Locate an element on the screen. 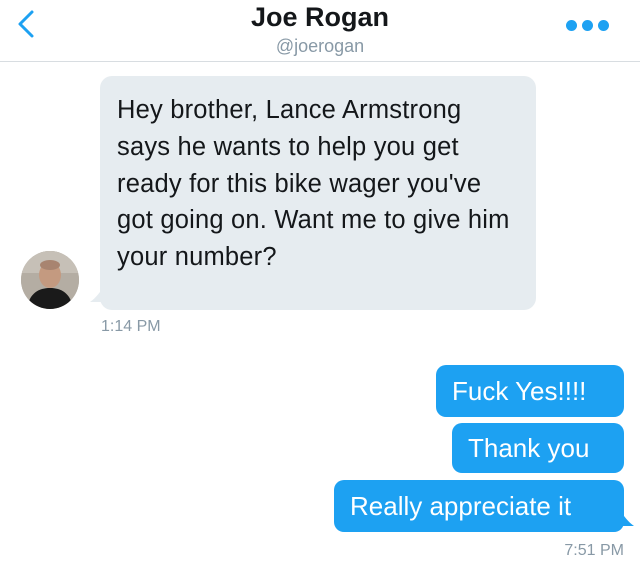  sent-message-text: Thank you is located at coordinates (529, 448).